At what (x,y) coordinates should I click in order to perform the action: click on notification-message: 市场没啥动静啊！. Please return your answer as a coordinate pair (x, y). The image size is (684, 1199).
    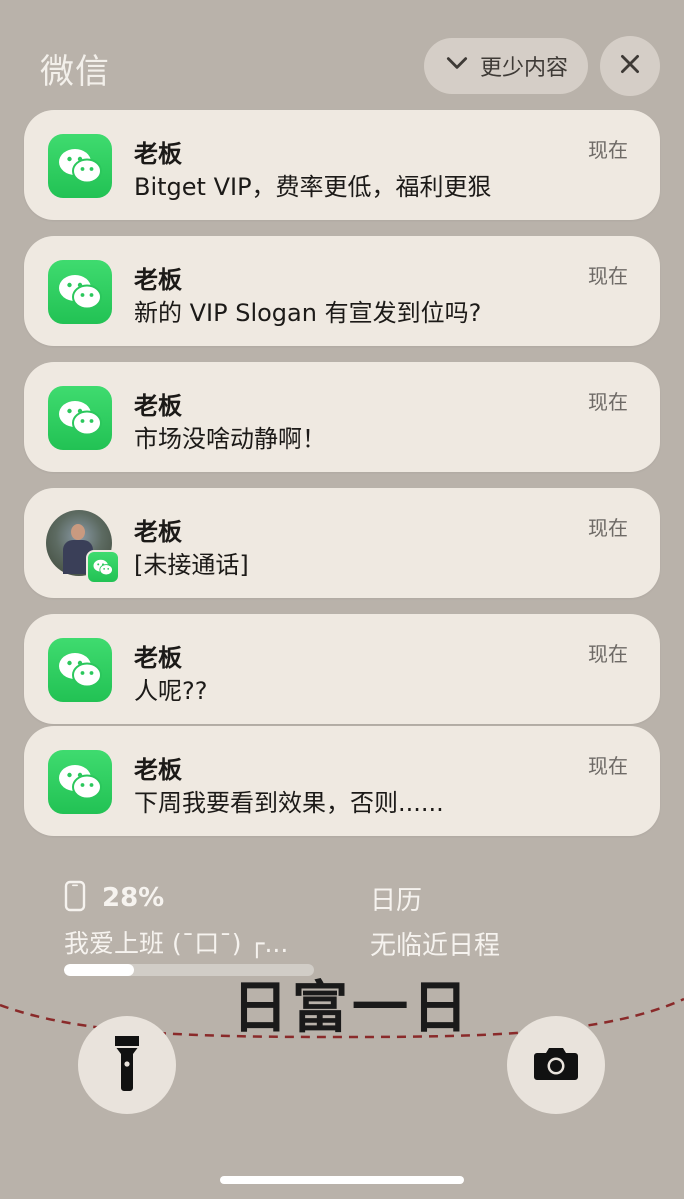
    Looking at the image, I should click on (230, 439).